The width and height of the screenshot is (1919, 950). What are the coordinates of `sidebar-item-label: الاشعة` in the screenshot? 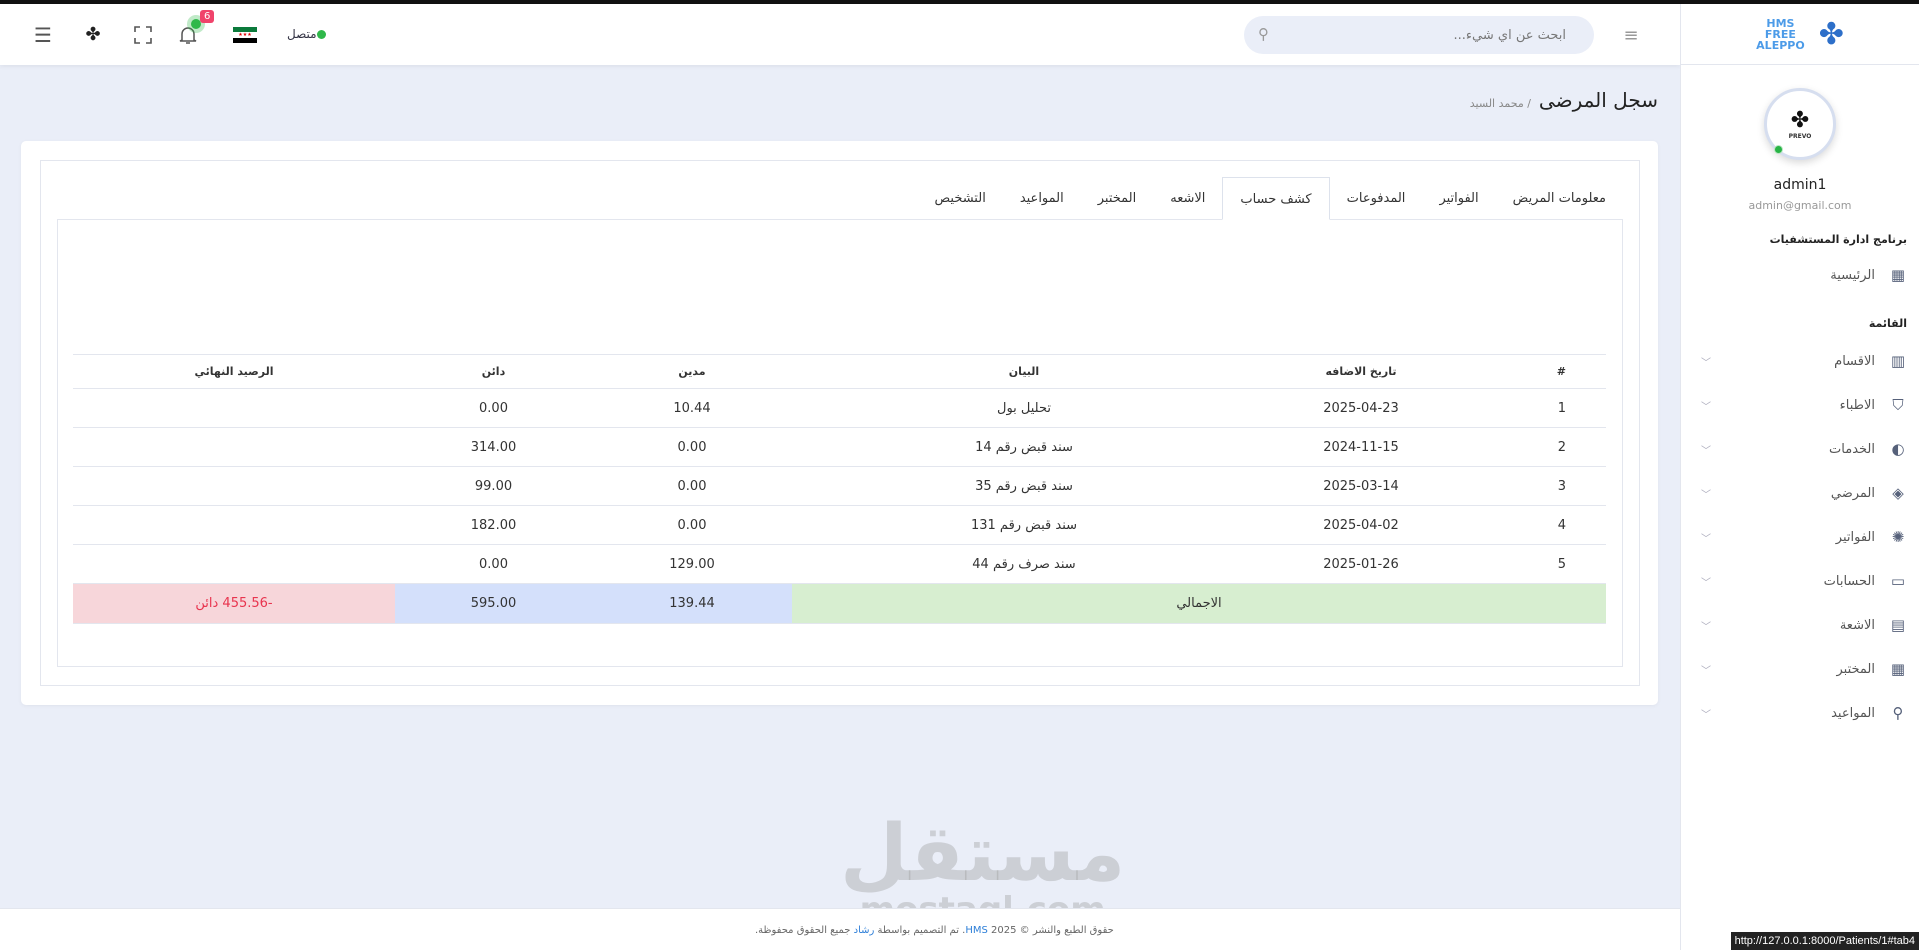 It's located at (1857, 625).